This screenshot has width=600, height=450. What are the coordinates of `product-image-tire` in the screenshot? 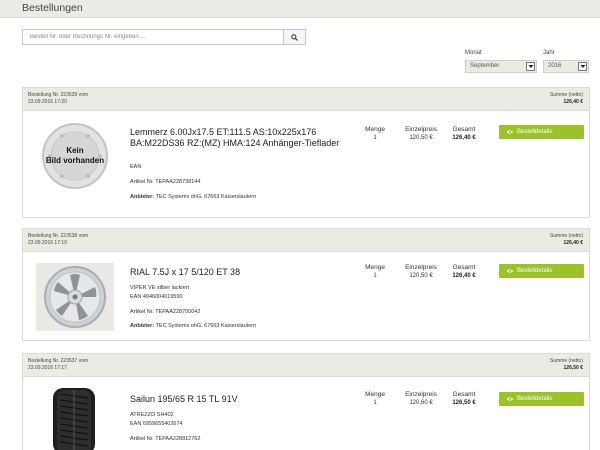 It's located at (74, 419).